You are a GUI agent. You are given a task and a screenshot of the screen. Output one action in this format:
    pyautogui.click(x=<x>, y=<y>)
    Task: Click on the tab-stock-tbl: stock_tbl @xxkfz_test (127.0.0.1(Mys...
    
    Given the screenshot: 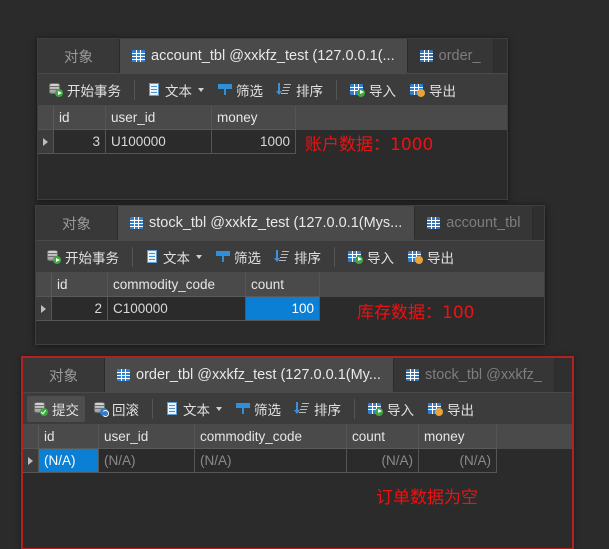 What is the action you would take?
    pyautogui.click(x=267, y=223)
    